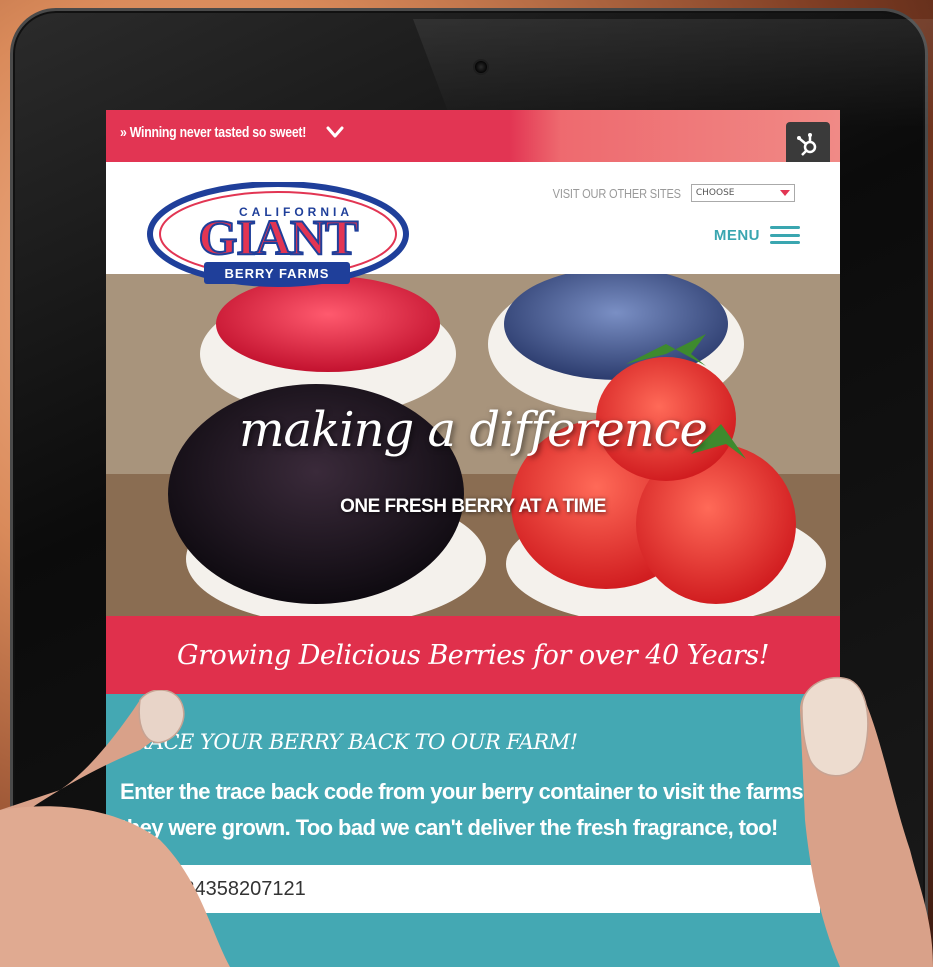  Describe the element at coordinates (349, 742) in the screenshot. I see `trace-title: TRACE YOUR BERRY BACK TO OUR FARM!` at that location.